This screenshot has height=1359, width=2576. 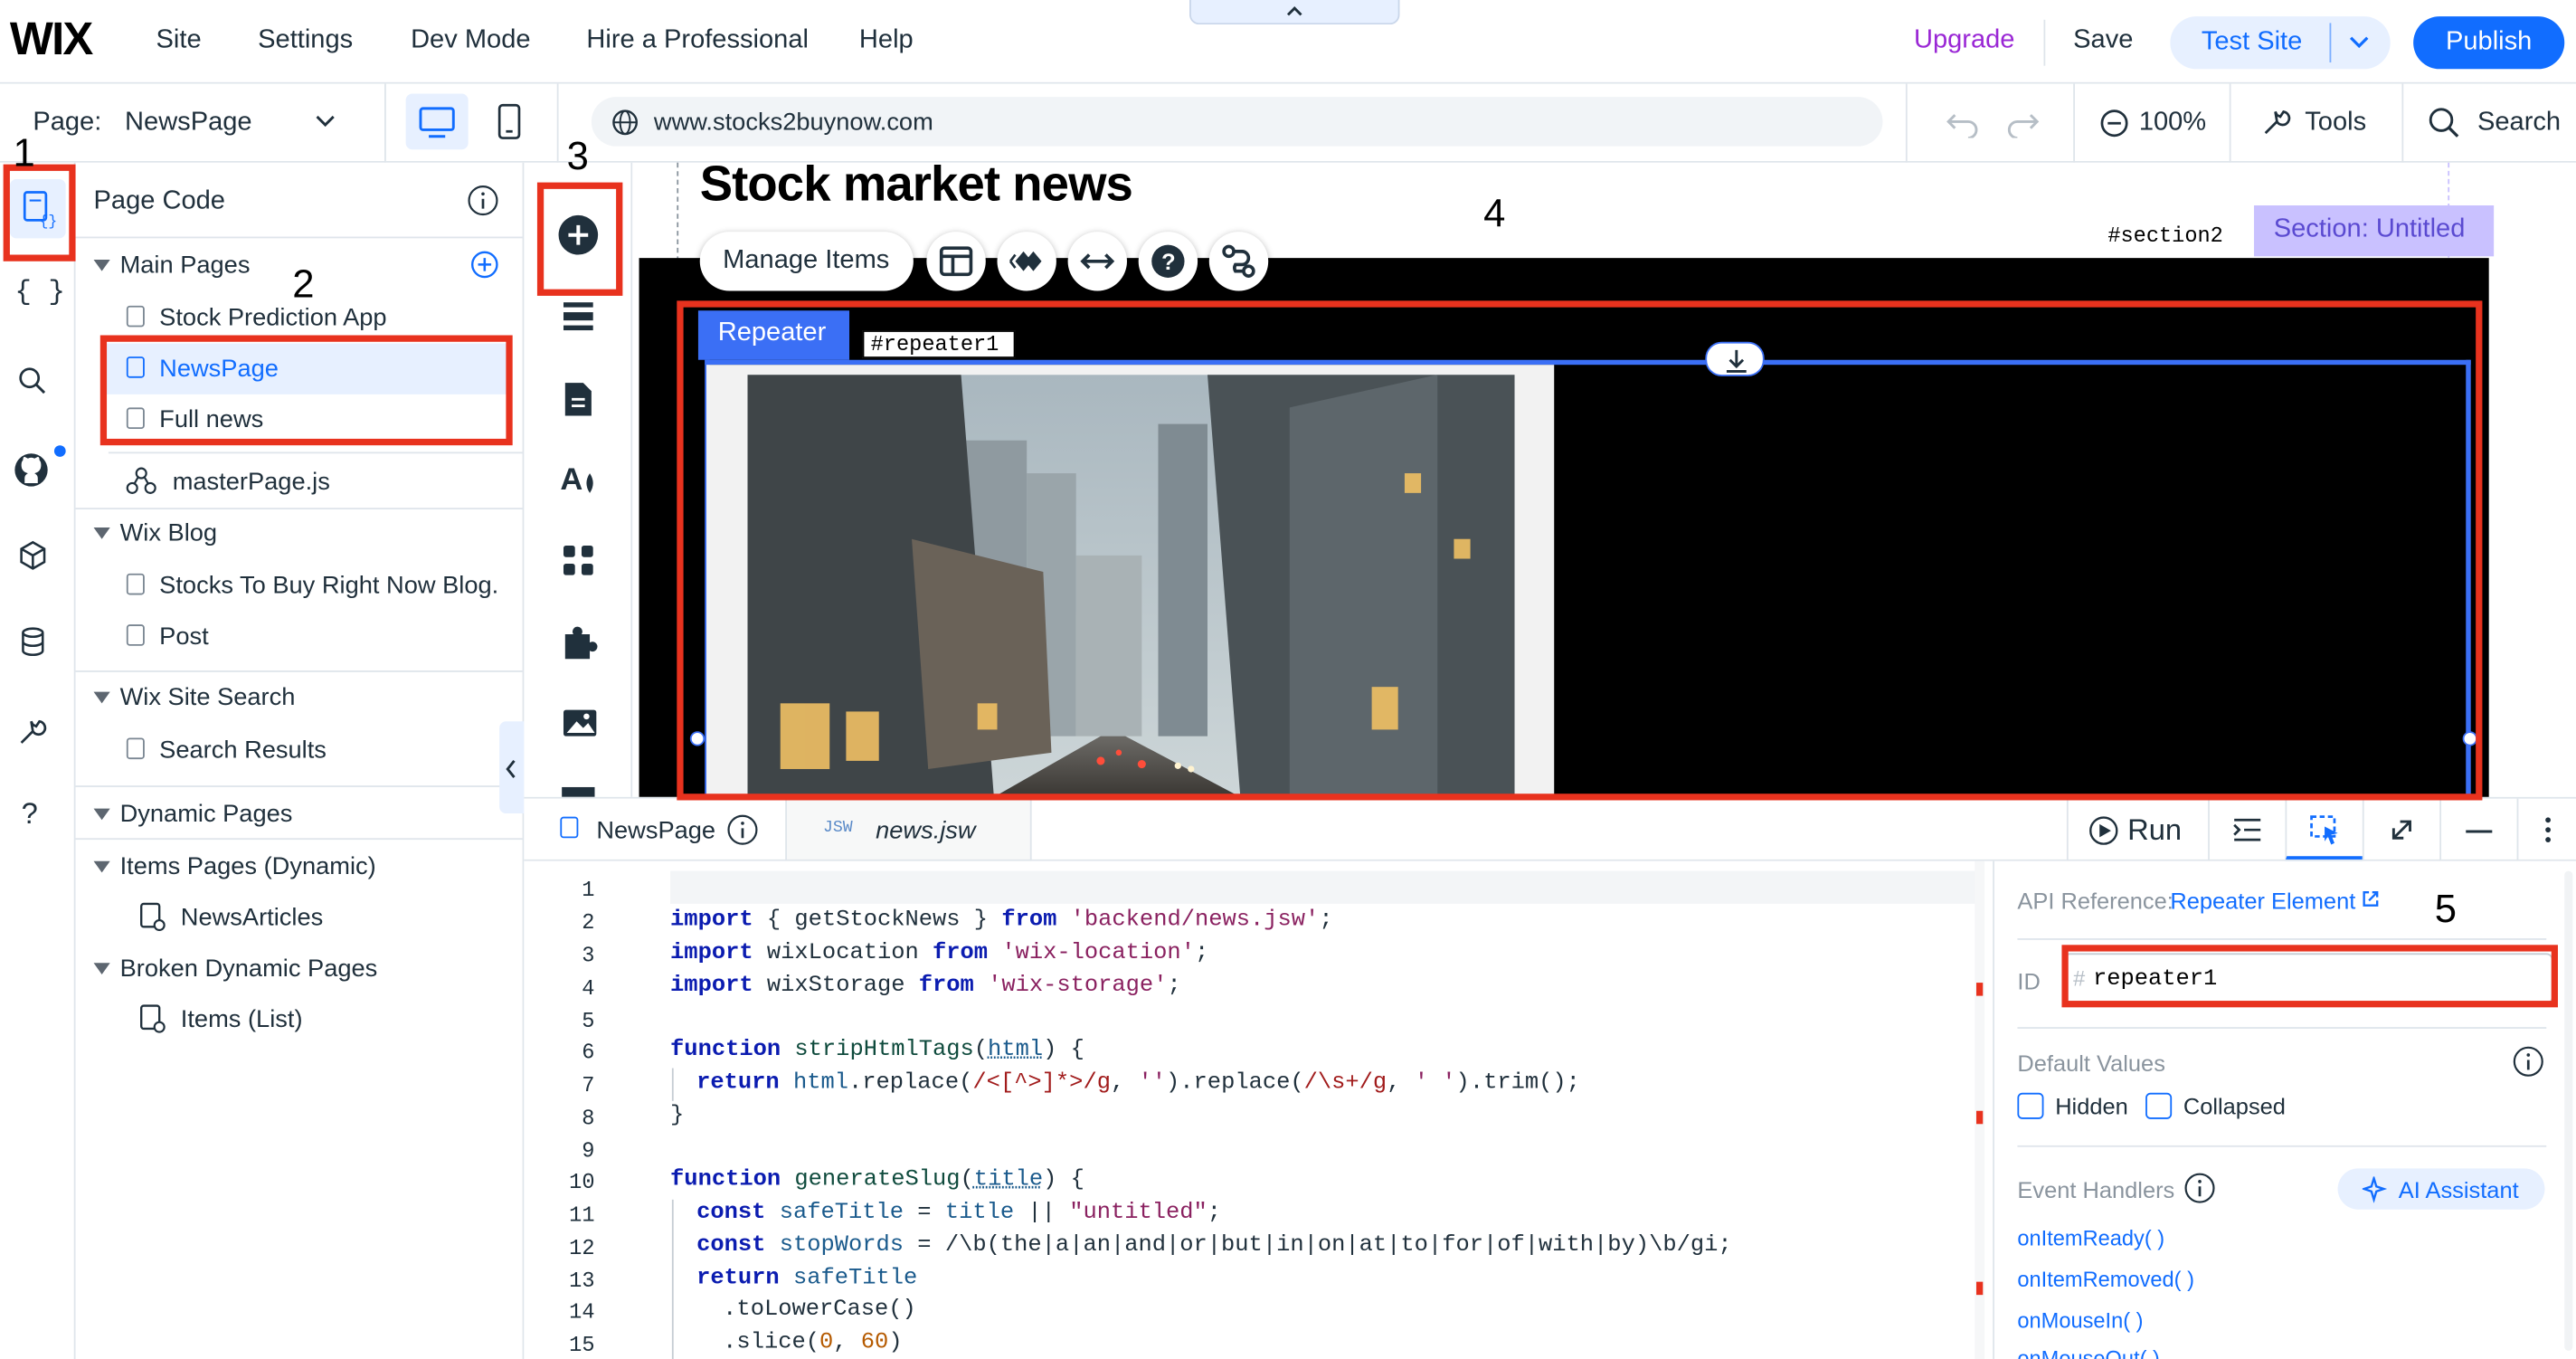 What do you see at coordinates (2519, 123) in the screenshot?
I see `search-button: Search` at bounding box center [2519, 123].